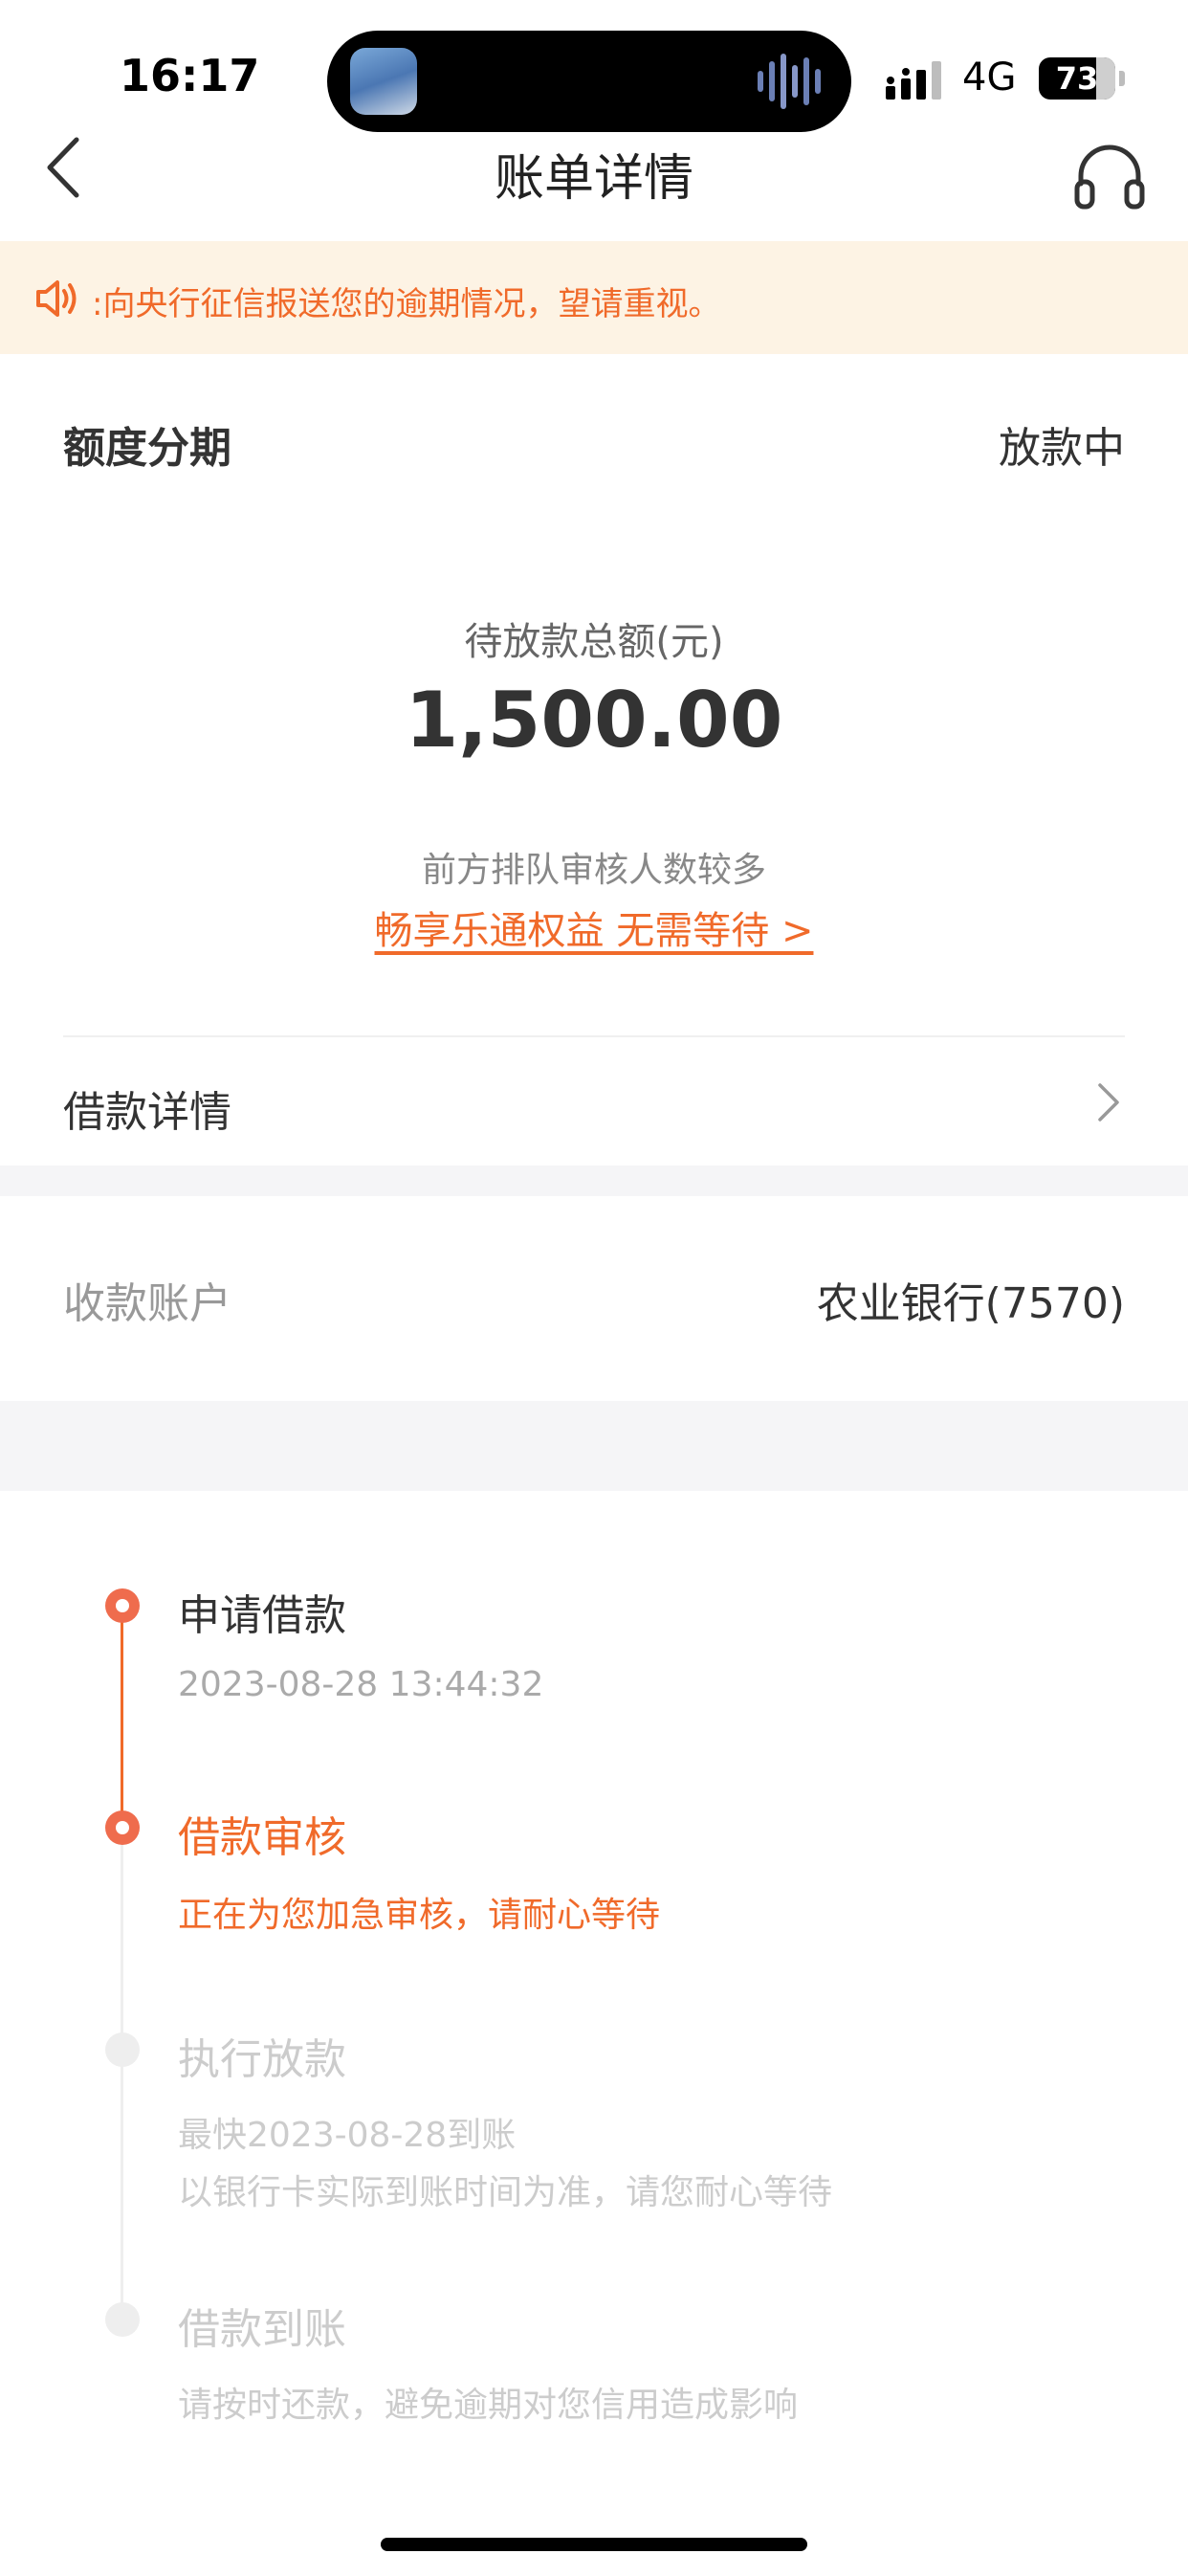  I want to click on chevron-right-icon, so click(1108, 1102).